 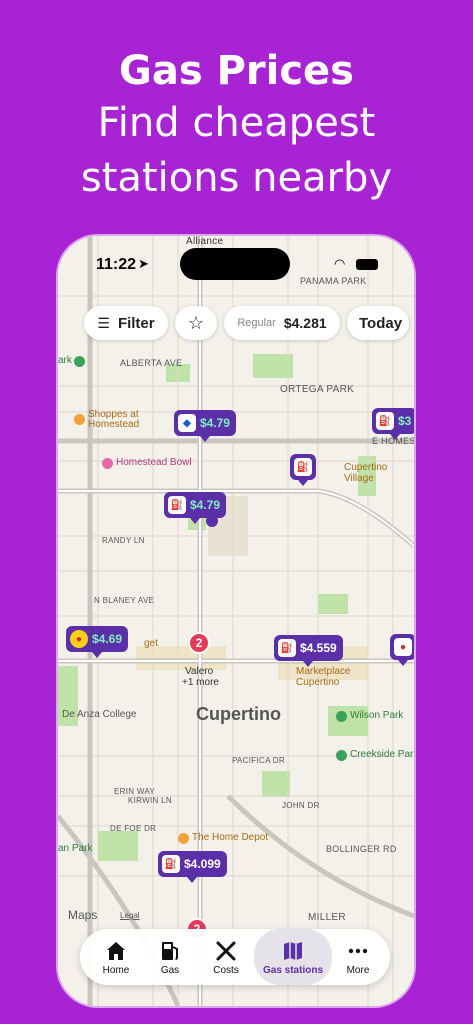 What do you see at coordinates (143, 263) in the screenshot?
I see `location-arrow-icon: ➤` at bounding box center [143, 263].